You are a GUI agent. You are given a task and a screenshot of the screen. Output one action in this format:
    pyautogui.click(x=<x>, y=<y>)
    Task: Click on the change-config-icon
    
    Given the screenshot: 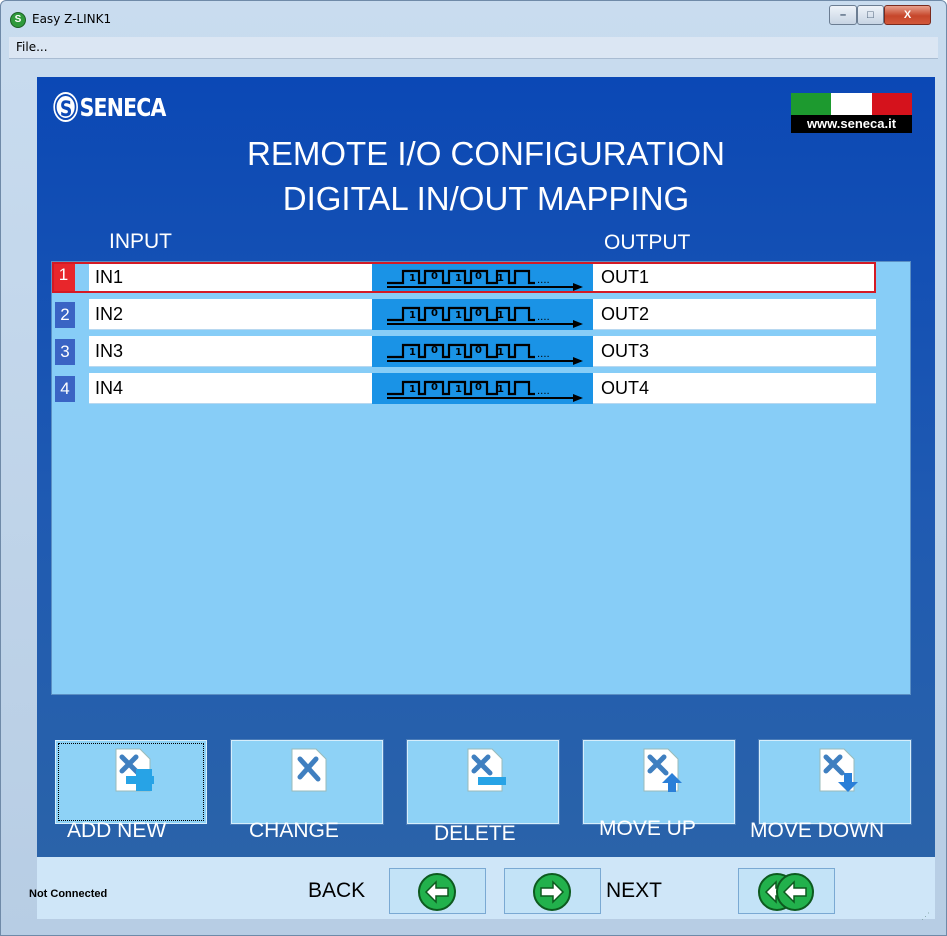 What is the action you would take?
    pyautogui.click(x=309, y=770)
    